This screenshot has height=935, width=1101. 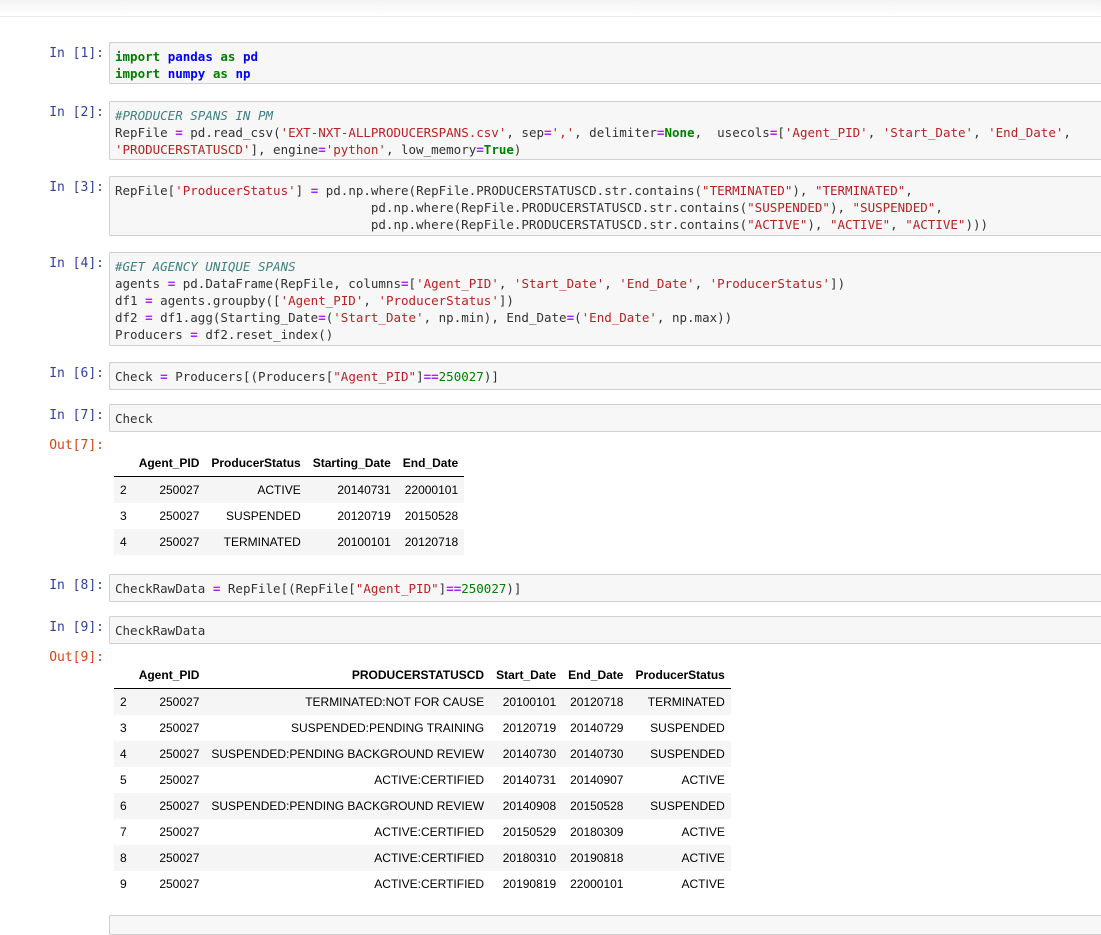 What do you see at coordinates (788, 207) in the screenshot?
I see `code-token: "SUSPENDED"` at bounding box center [788, 207].